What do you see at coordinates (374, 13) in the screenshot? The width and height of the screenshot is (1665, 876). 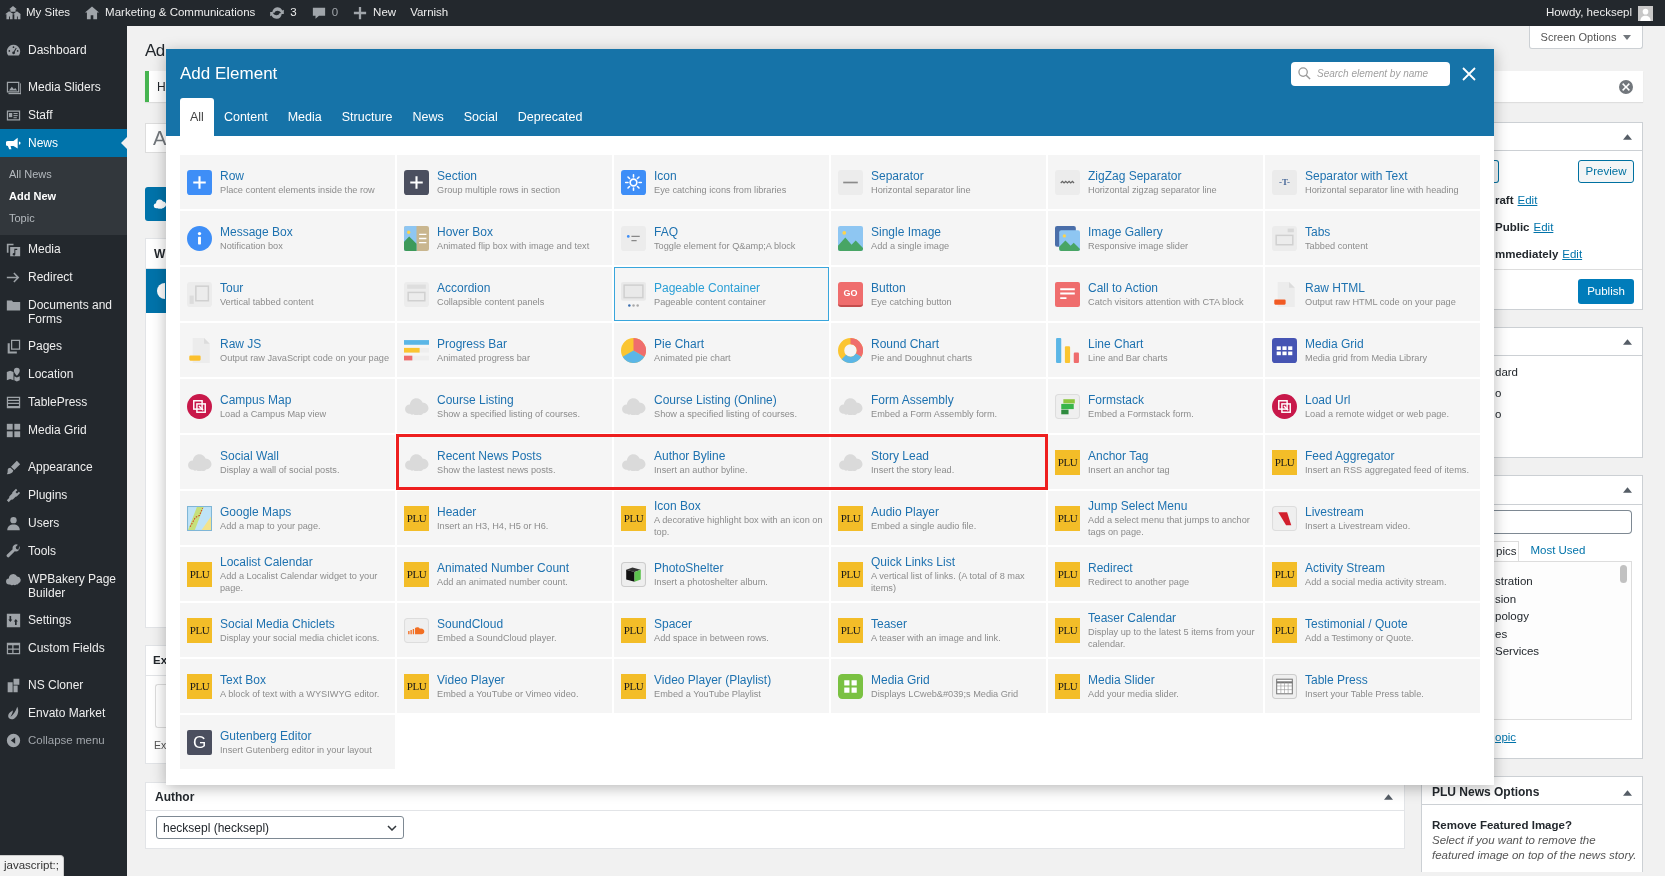 I see `admin-bar-link: New` at bounding box center [374, 13].